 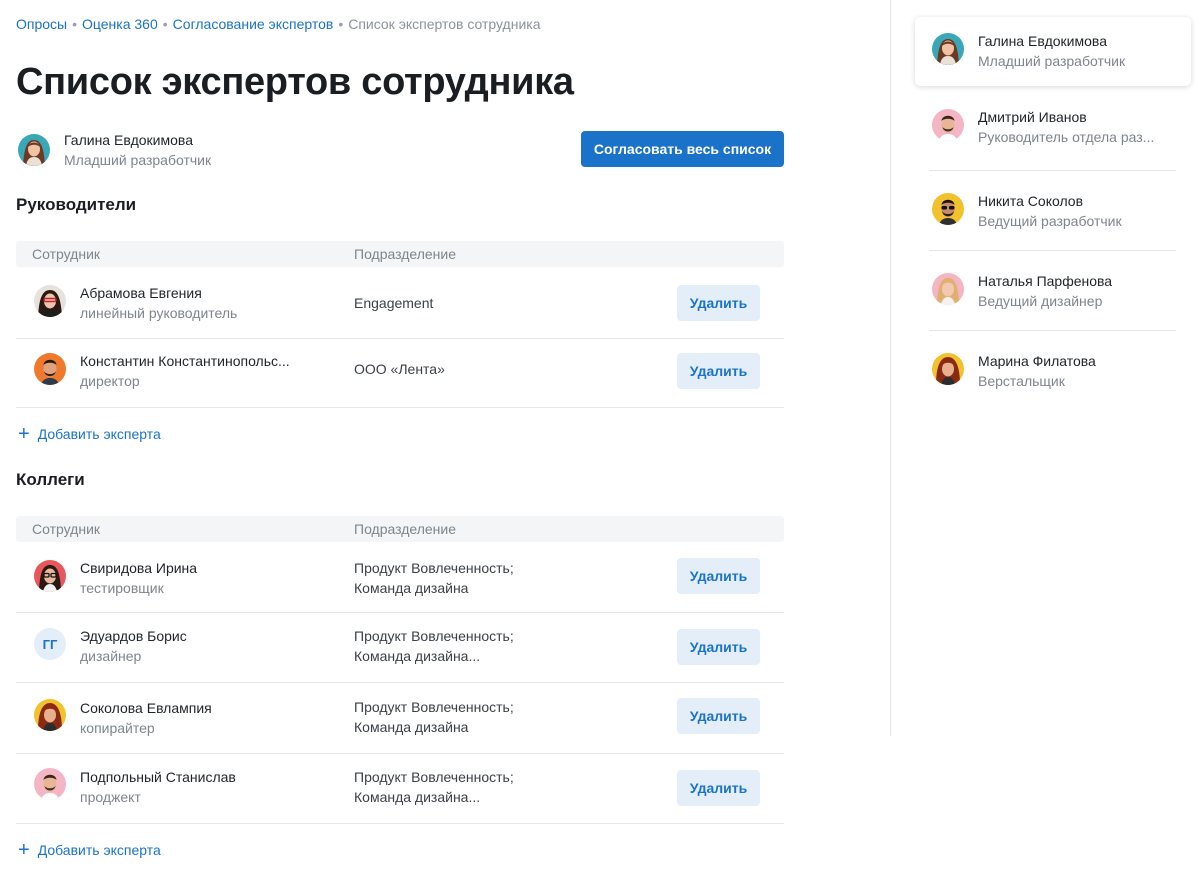 I want to click on section-title-managers: Руководители, so click(x=76, y=204).